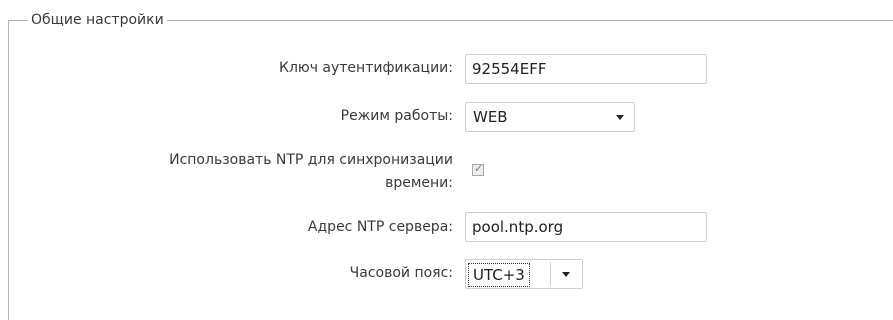 The height and width of the screenshot is (320, 893). What do you see at coordinates (550, 274) in the screenshot?
I see `select-divider` at bounding box center [550, 274].